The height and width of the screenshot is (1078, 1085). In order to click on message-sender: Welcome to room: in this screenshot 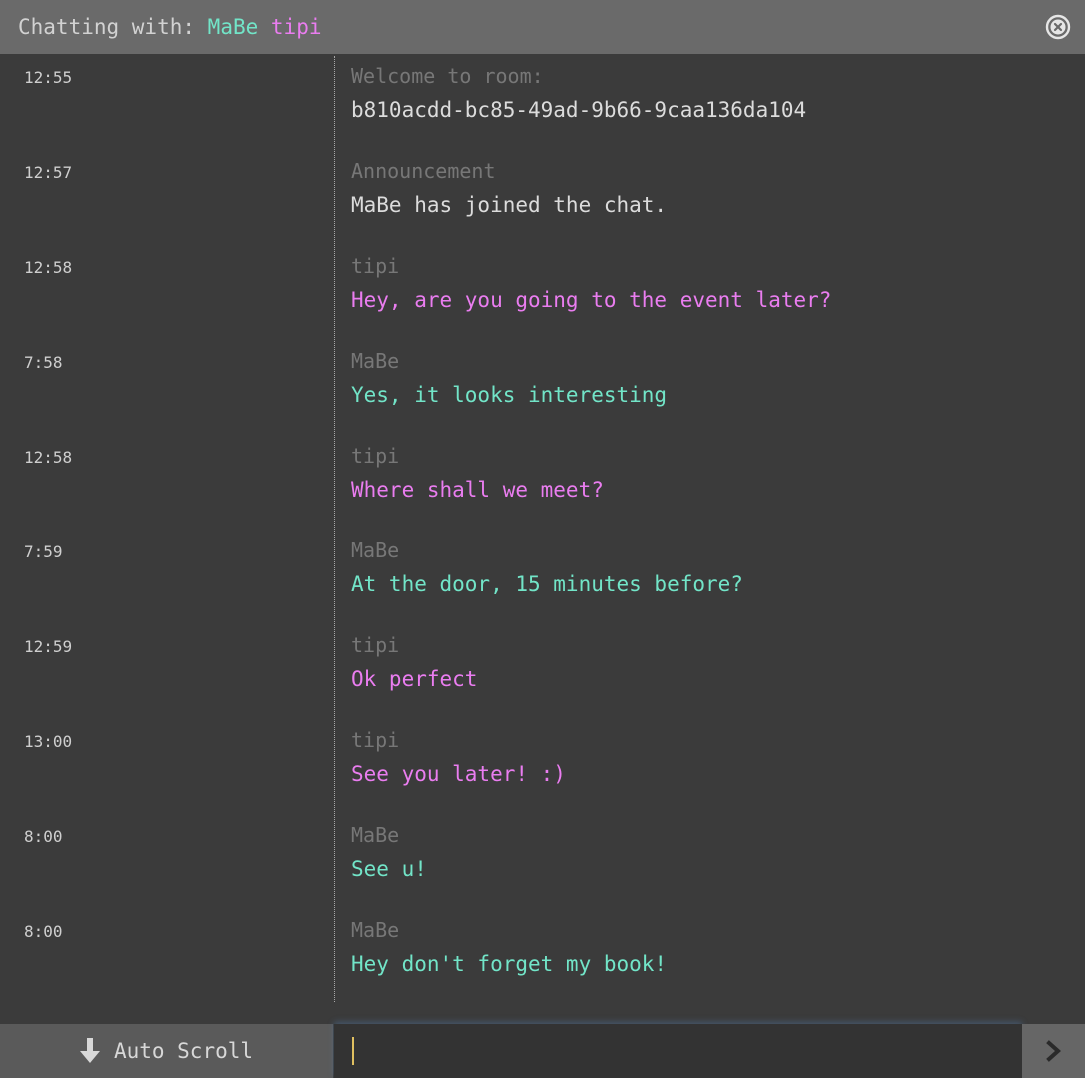, I will do `click(447, 76)`.